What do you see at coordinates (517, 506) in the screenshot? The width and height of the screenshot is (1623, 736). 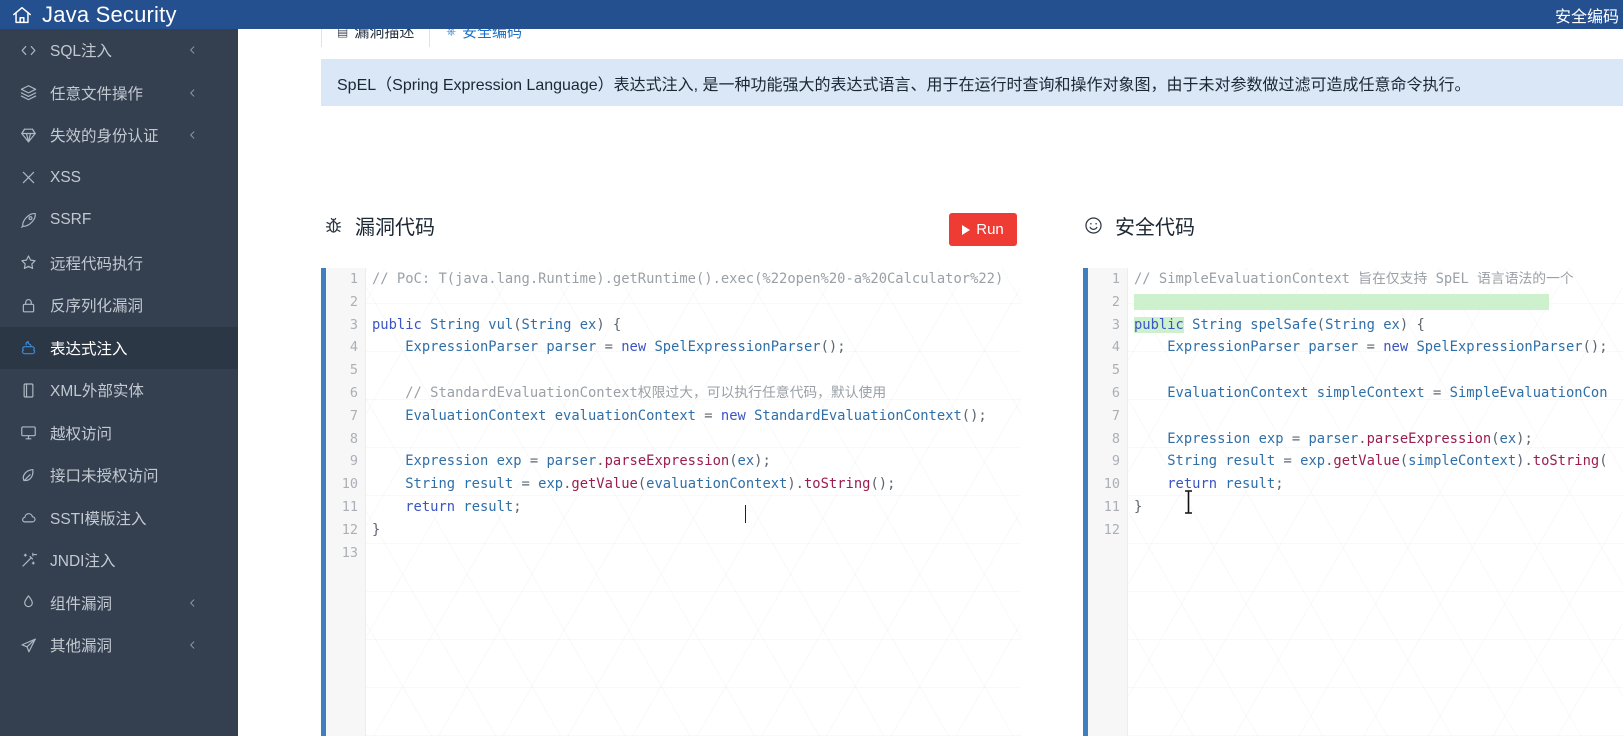 I see `code-token: ;` at bounding box center [517, 506].